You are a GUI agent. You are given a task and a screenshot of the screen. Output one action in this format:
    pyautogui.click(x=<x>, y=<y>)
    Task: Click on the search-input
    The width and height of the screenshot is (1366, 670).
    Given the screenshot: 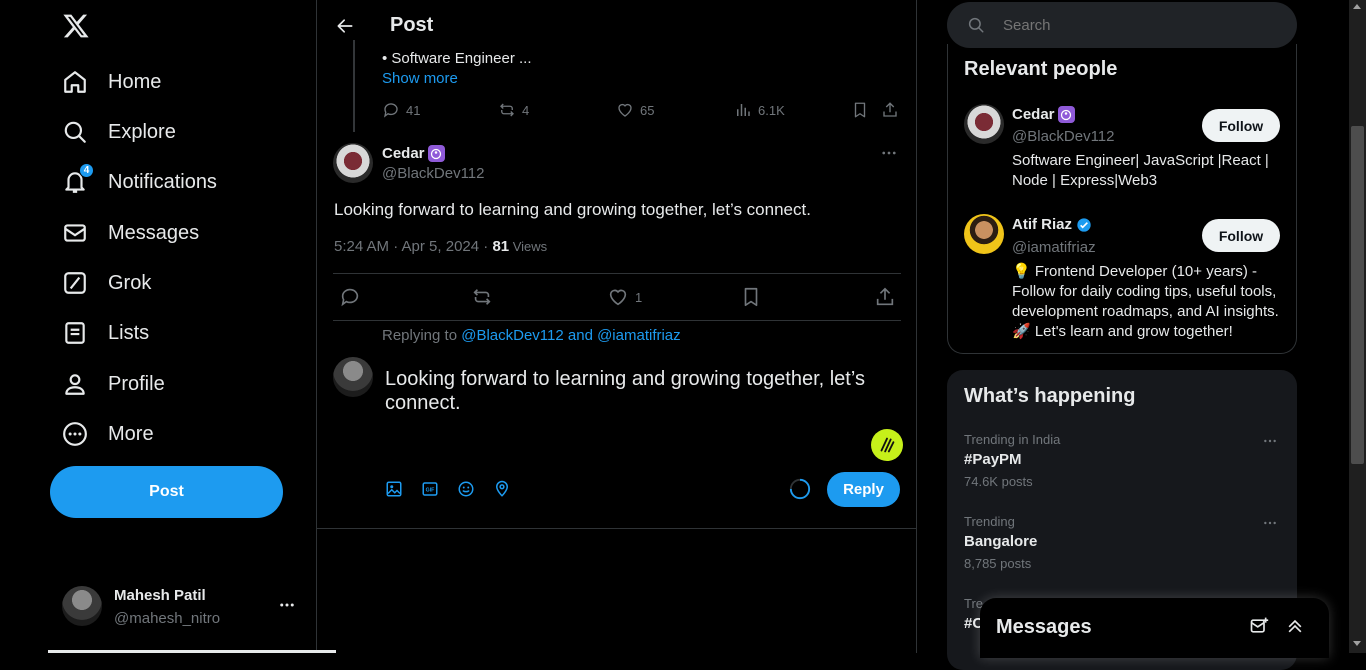 What is the action you would take?
    pyautogui.click(x=1143, y=25)
    